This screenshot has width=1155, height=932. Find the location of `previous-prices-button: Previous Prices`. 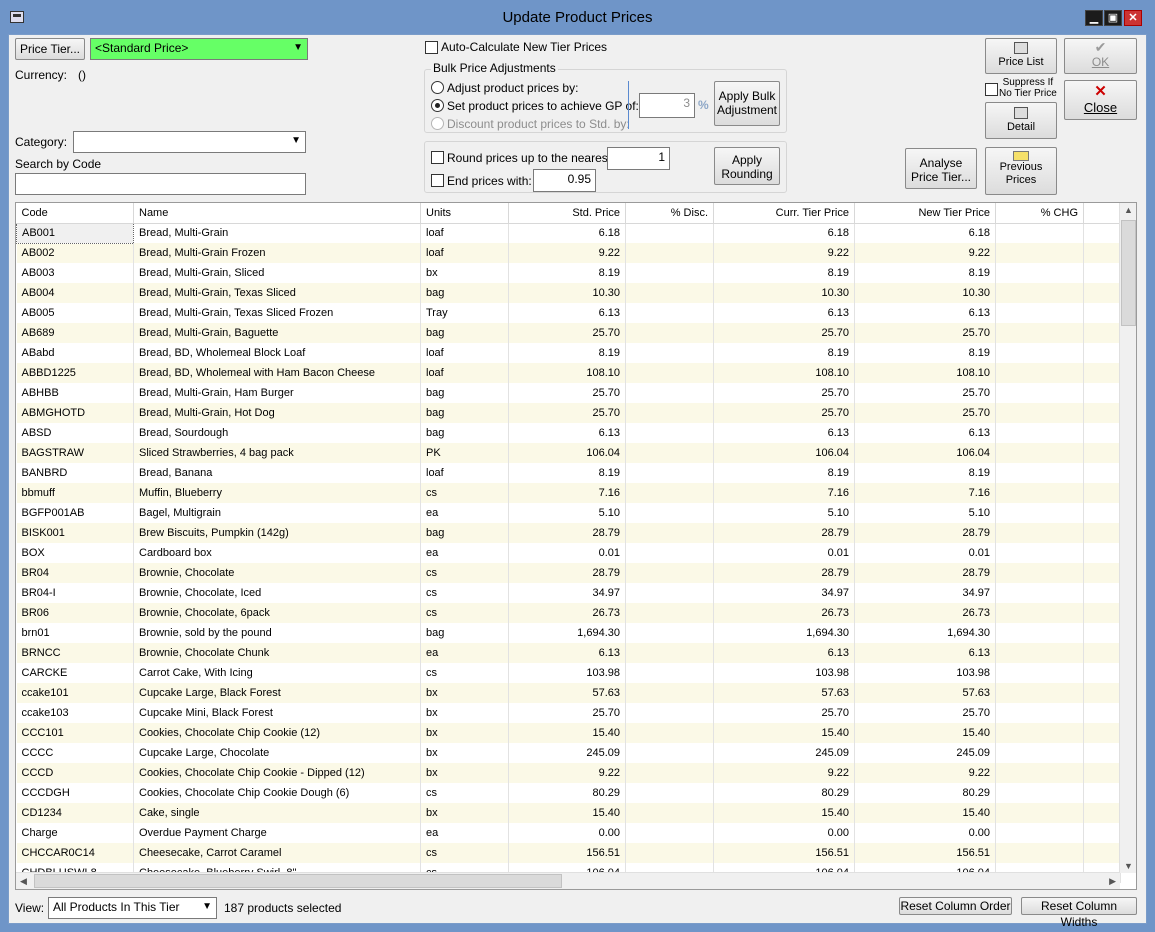

previous-prices-button: Previous Prices is located at coordinates (1021, 171).